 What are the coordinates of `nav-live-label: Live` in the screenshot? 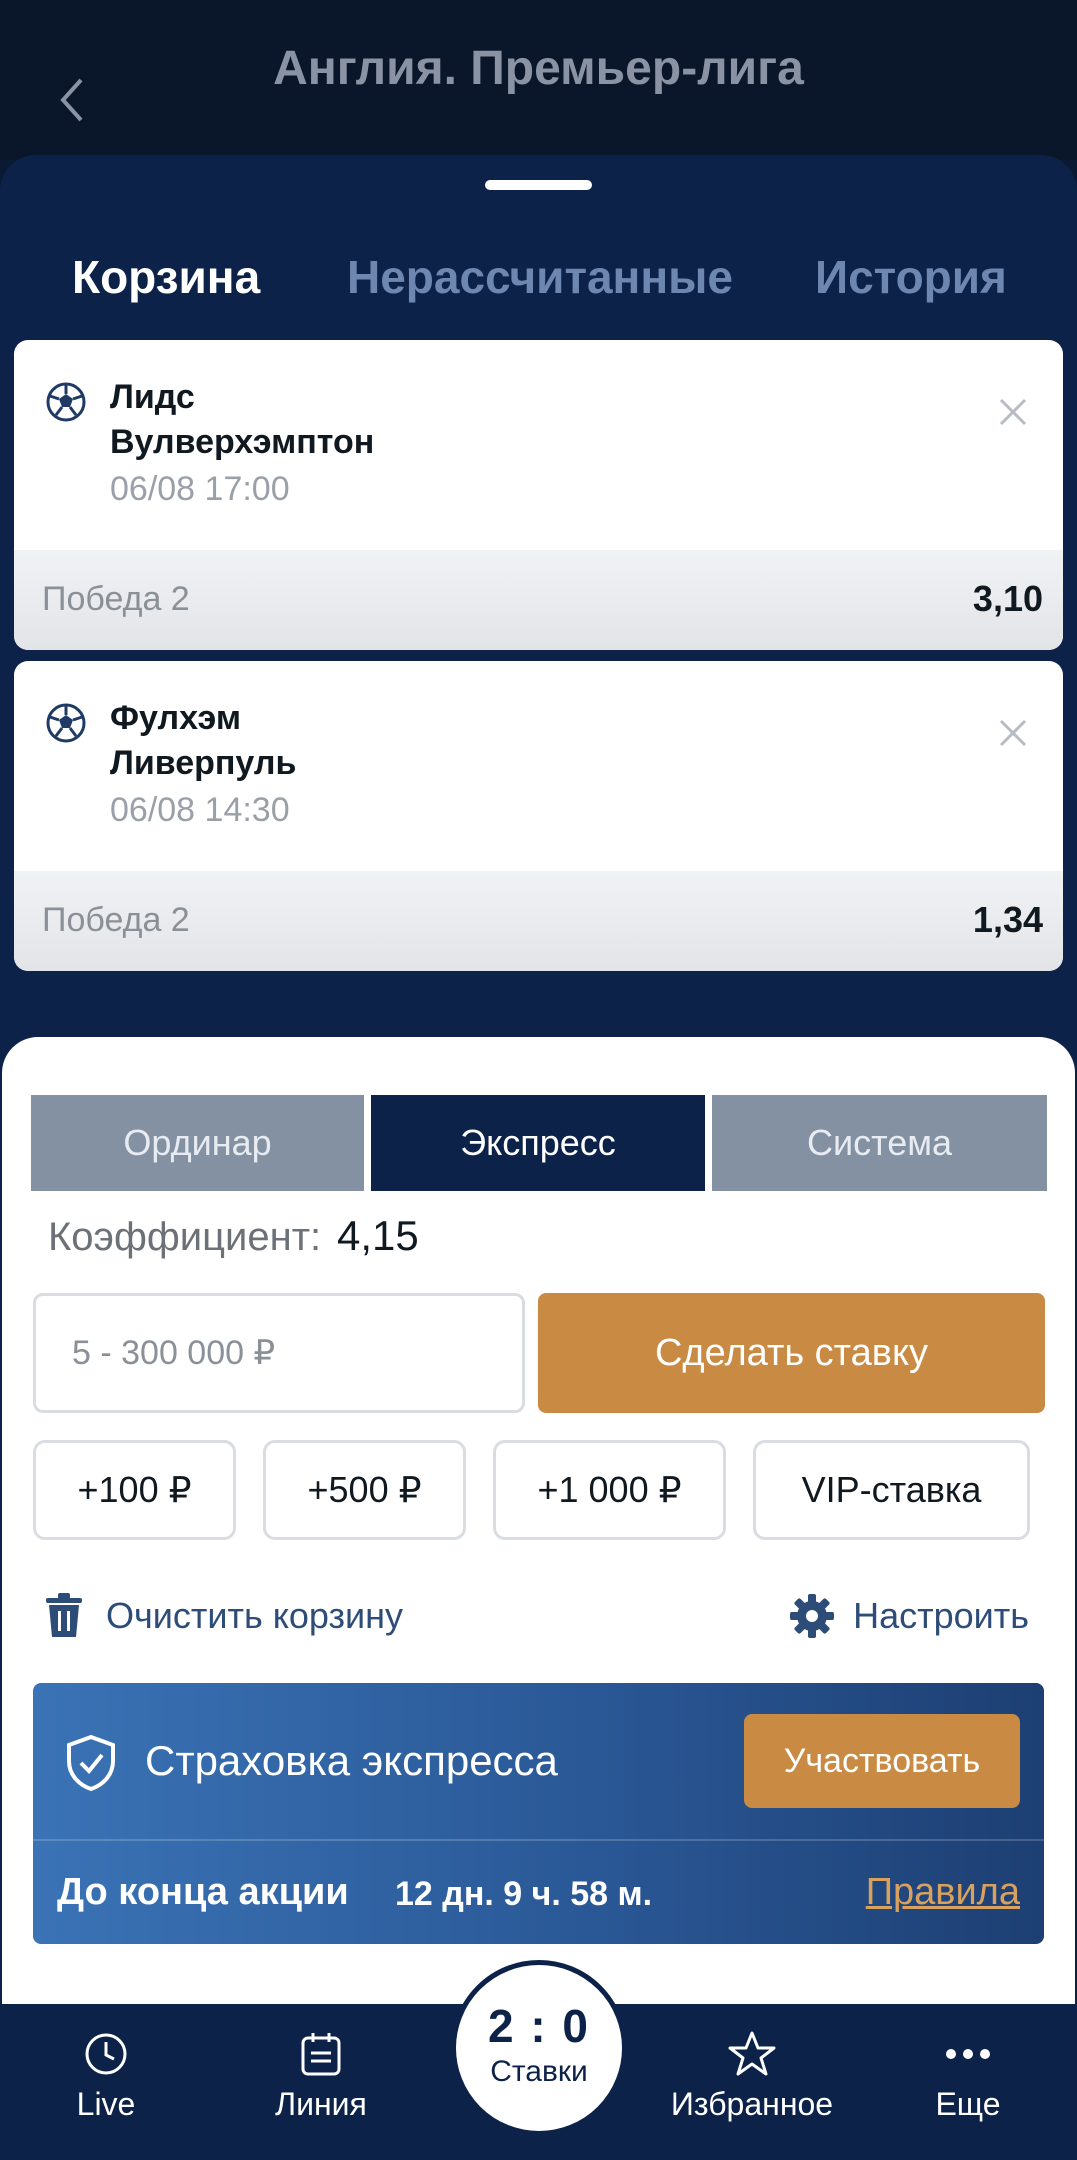 It's located at (106, 2104).